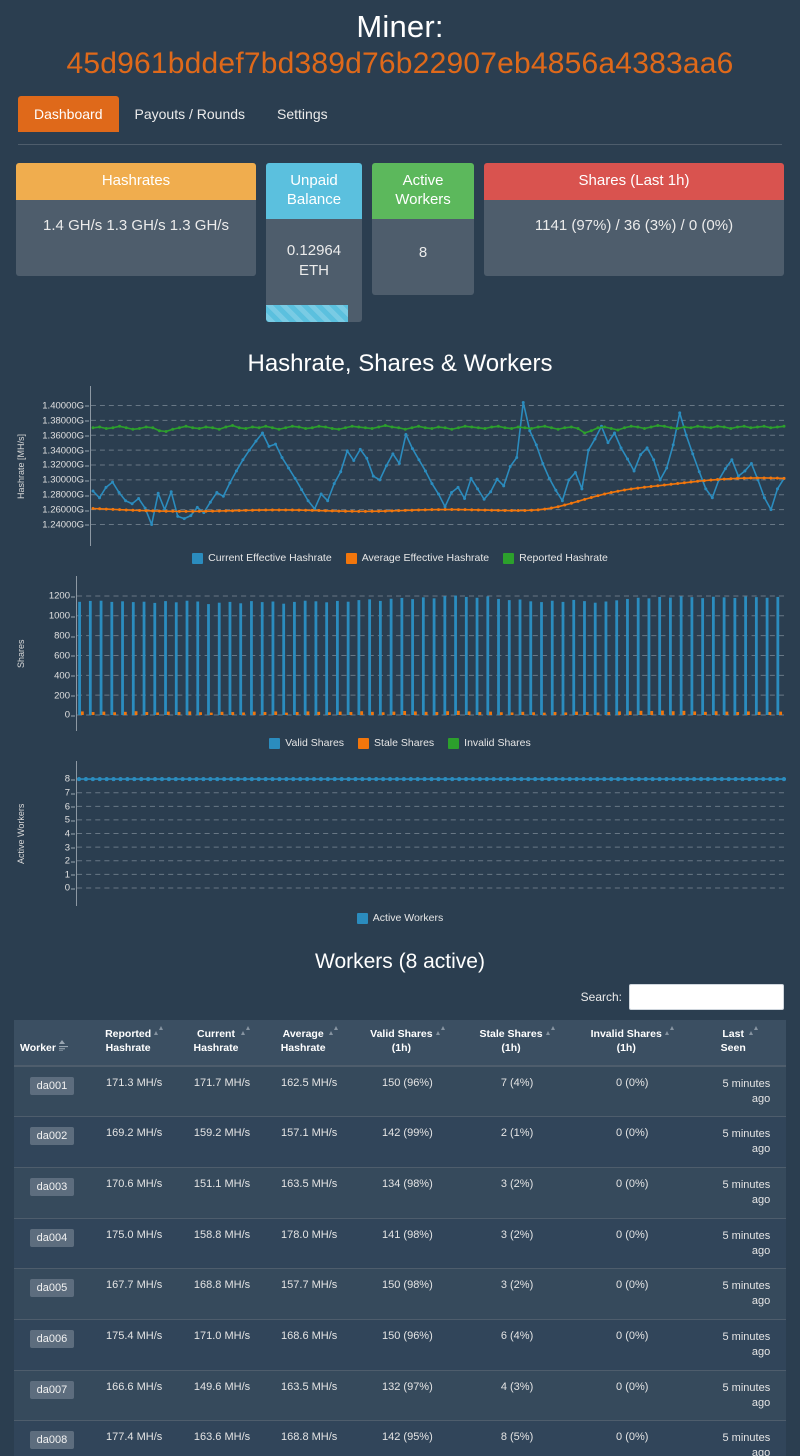 This screenshot has width=800, height=1456. Describe the element at coordinates (309, 1294) in the screenshot. I see `average-hashrate-cell: 157.7 MH/s` at that location.